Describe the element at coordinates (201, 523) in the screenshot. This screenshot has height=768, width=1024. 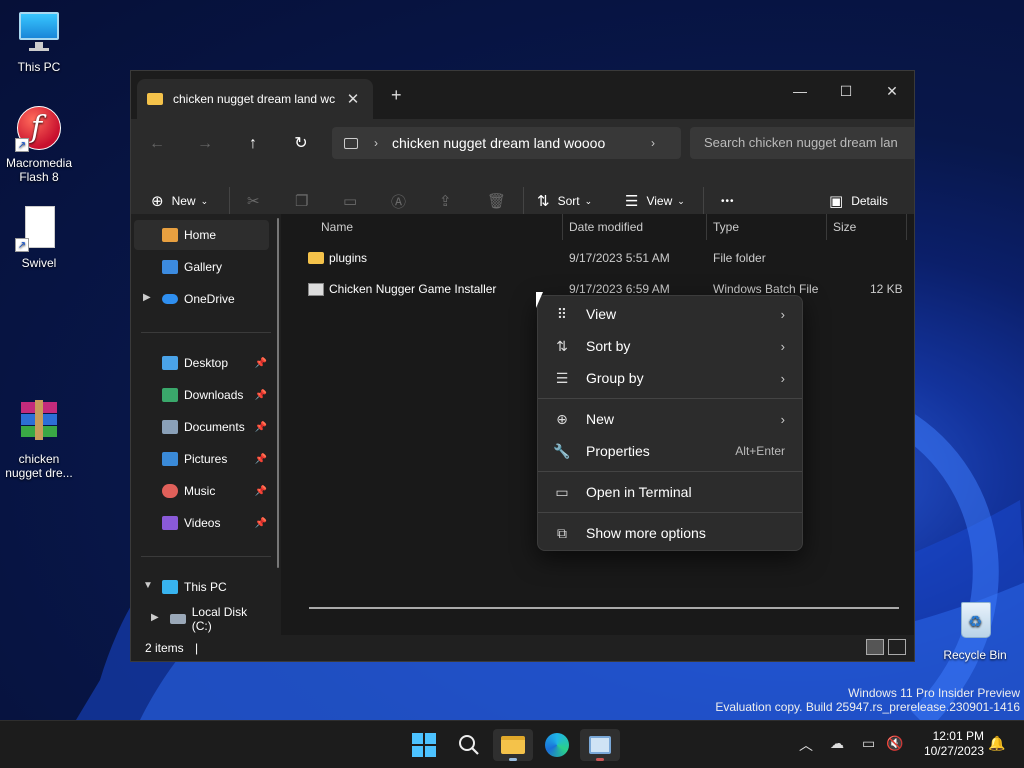
I see `sidebar-item-videos: Videos 📌` at that location.